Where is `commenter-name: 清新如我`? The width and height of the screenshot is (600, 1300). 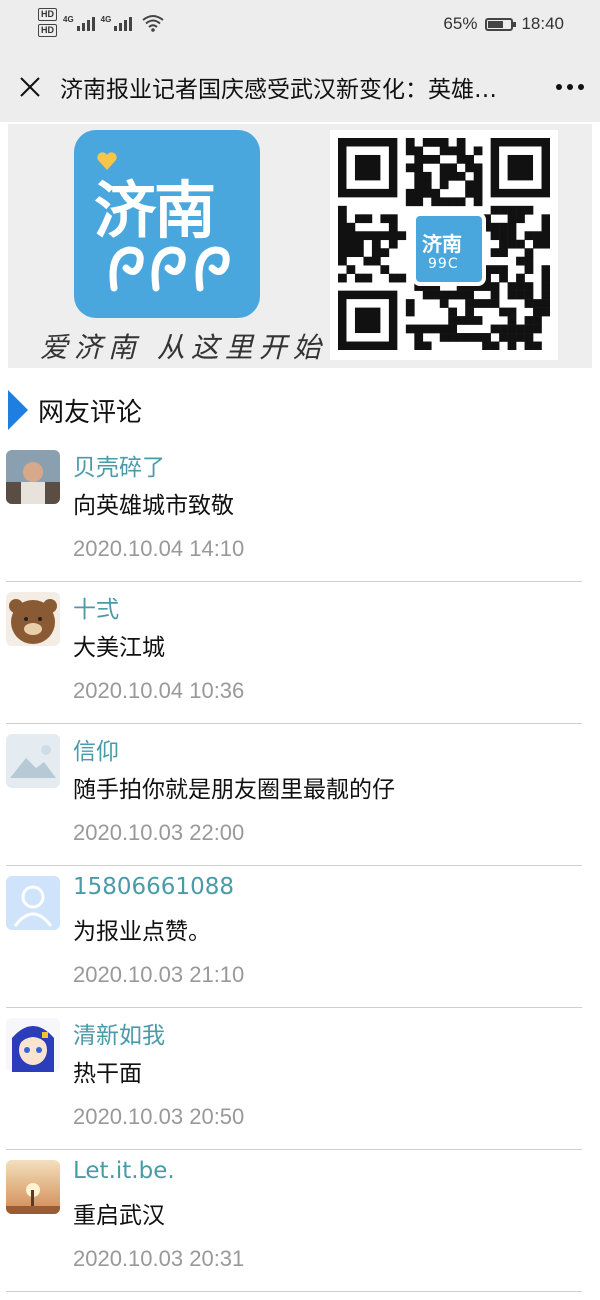
commenter-name: 清新如我 is located at coordinates (119, 1033).